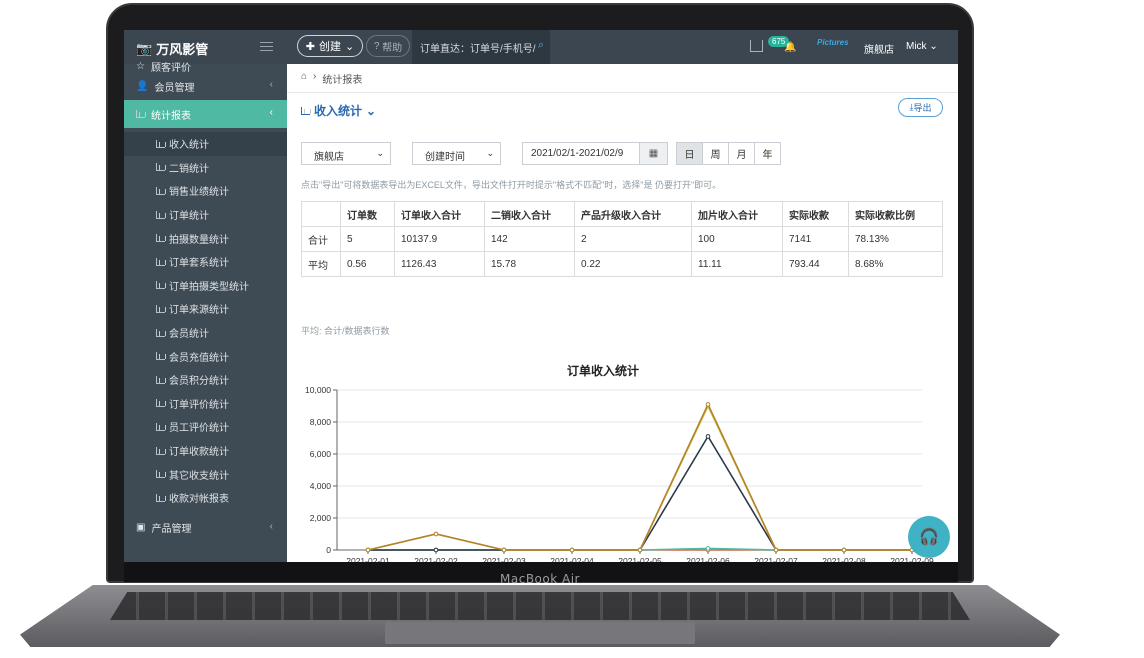 The image size is (1144, 658). Describe the element at coordinates (346, 153) in the screenshot. I see `store-select: 旗舰店 ⌄` at that location.